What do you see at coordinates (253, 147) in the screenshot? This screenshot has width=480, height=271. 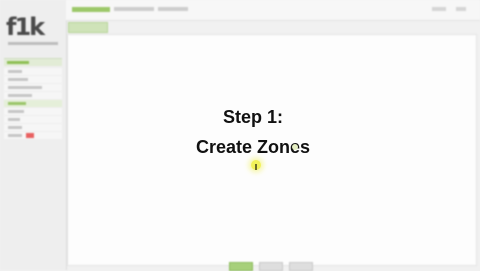 I see `step-title: Create Zones` at bounding box center [253, 147].